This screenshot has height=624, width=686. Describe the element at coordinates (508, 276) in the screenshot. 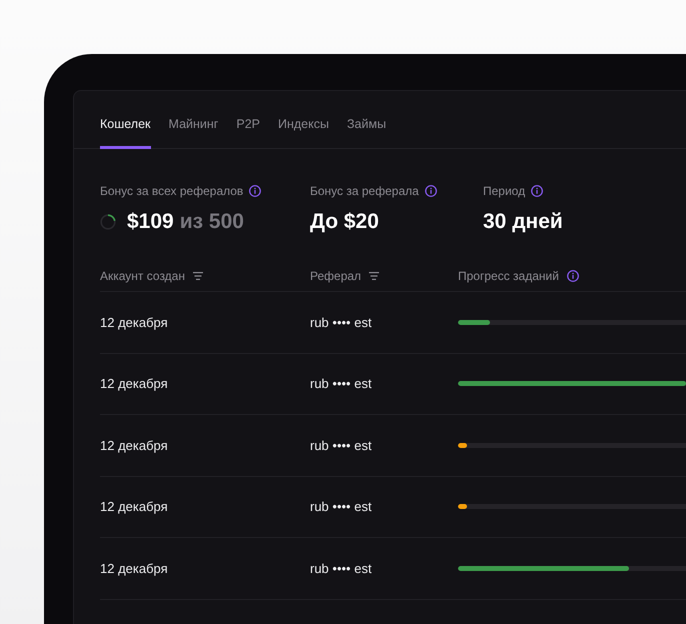

I see `column-header: Прогресс заданий` at that location.